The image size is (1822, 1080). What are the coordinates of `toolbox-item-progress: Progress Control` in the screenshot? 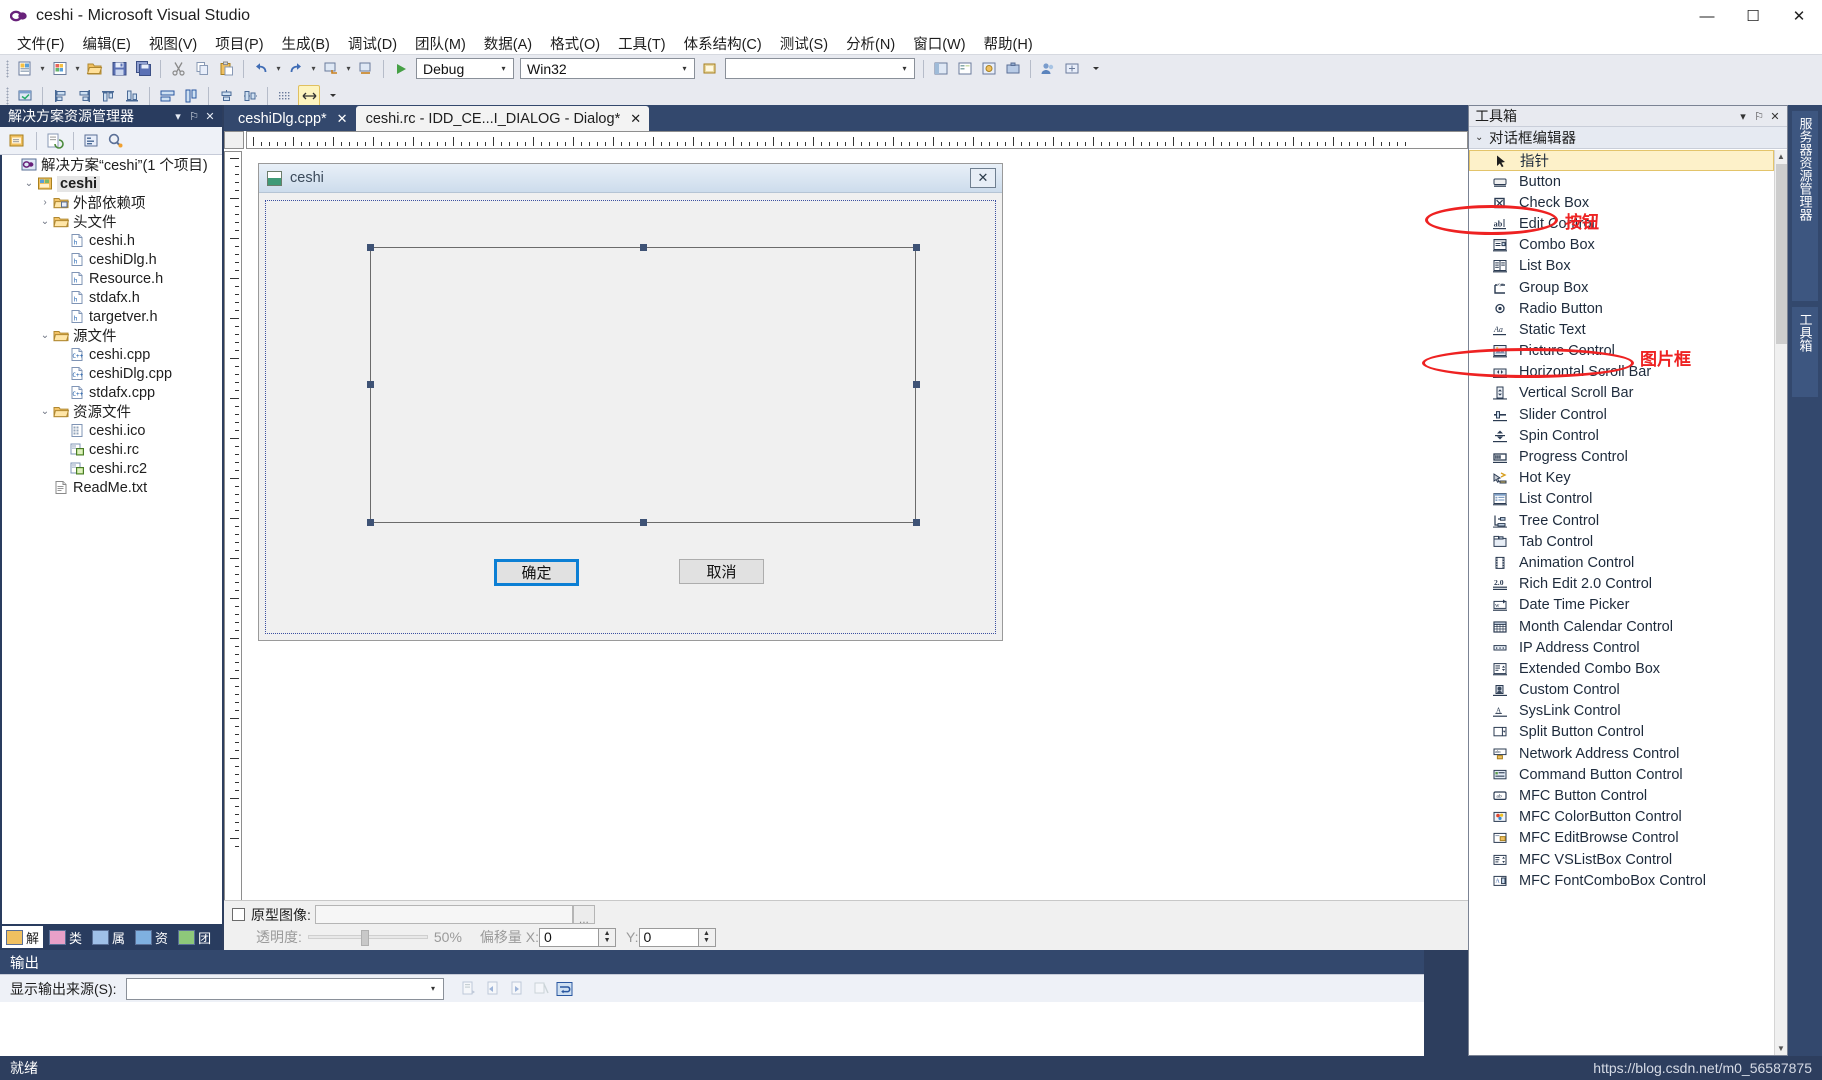 It's located at (1621, 456).